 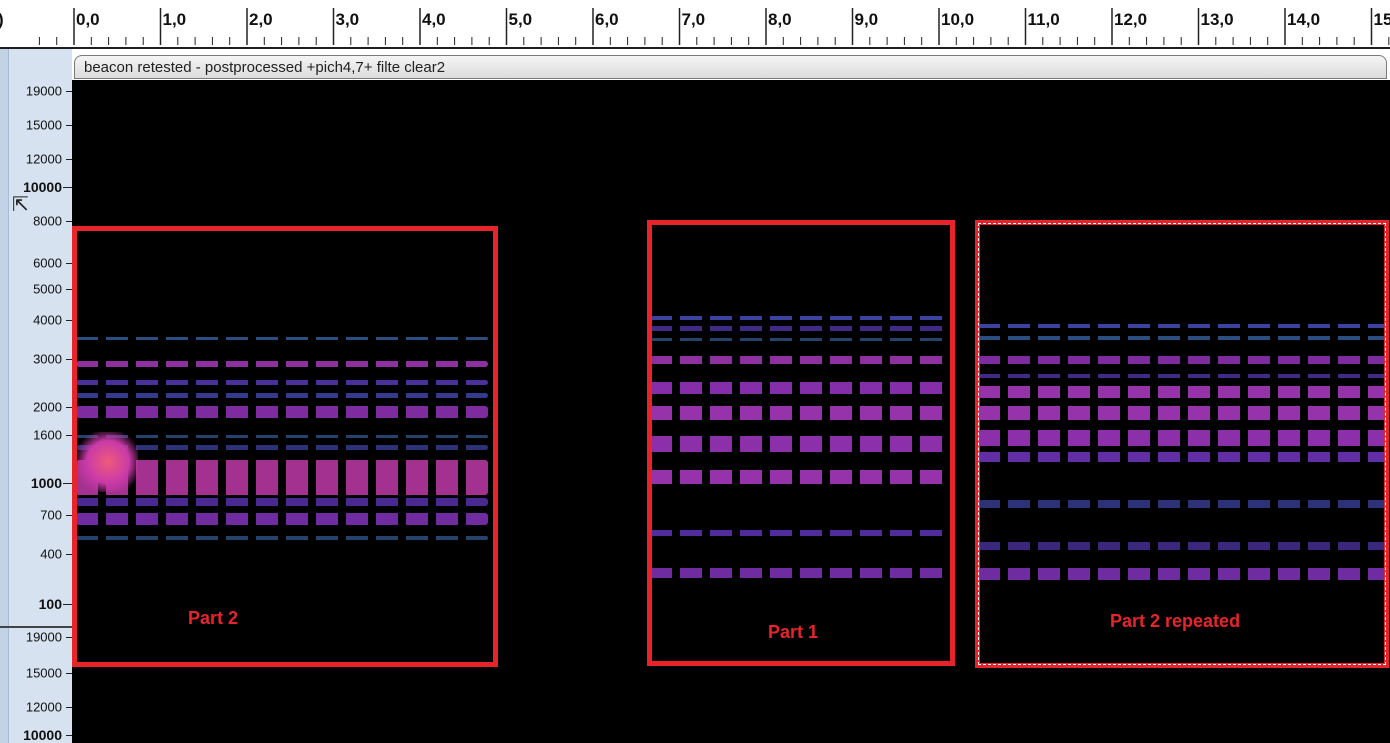 I want to click on ruler-tick-label: 11,0, so click(x=1043, y=19).